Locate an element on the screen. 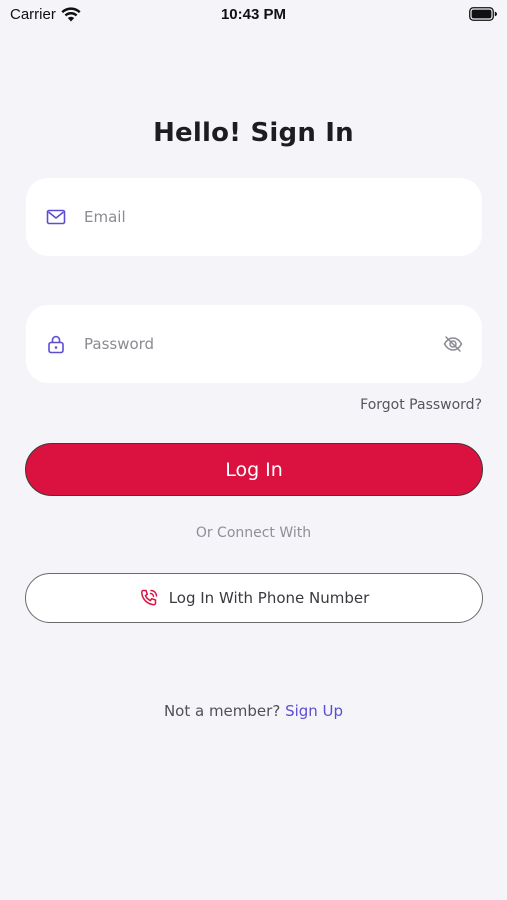 This screenshot has height=900, width=507. login-button: Log In is located at coordinates (254, 469).